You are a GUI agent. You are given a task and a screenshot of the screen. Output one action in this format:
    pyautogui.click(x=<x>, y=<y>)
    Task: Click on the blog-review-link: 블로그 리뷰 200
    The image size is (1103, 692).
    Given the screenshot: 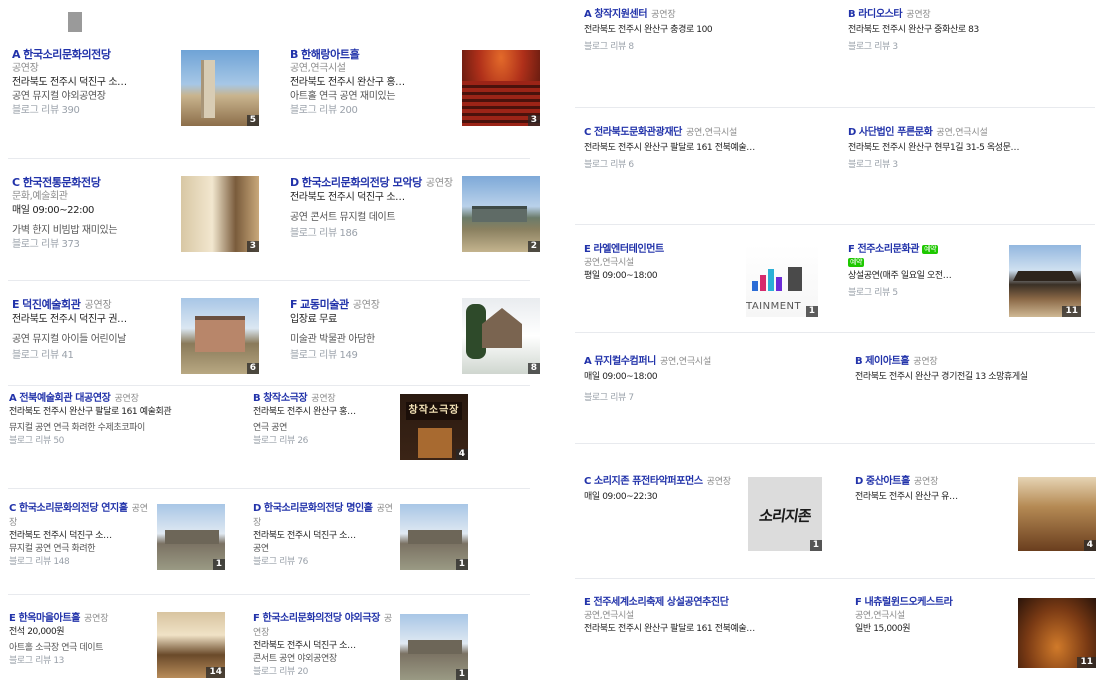 What is the action you would take?
    pyautogui.click(x=370, y=111)
    